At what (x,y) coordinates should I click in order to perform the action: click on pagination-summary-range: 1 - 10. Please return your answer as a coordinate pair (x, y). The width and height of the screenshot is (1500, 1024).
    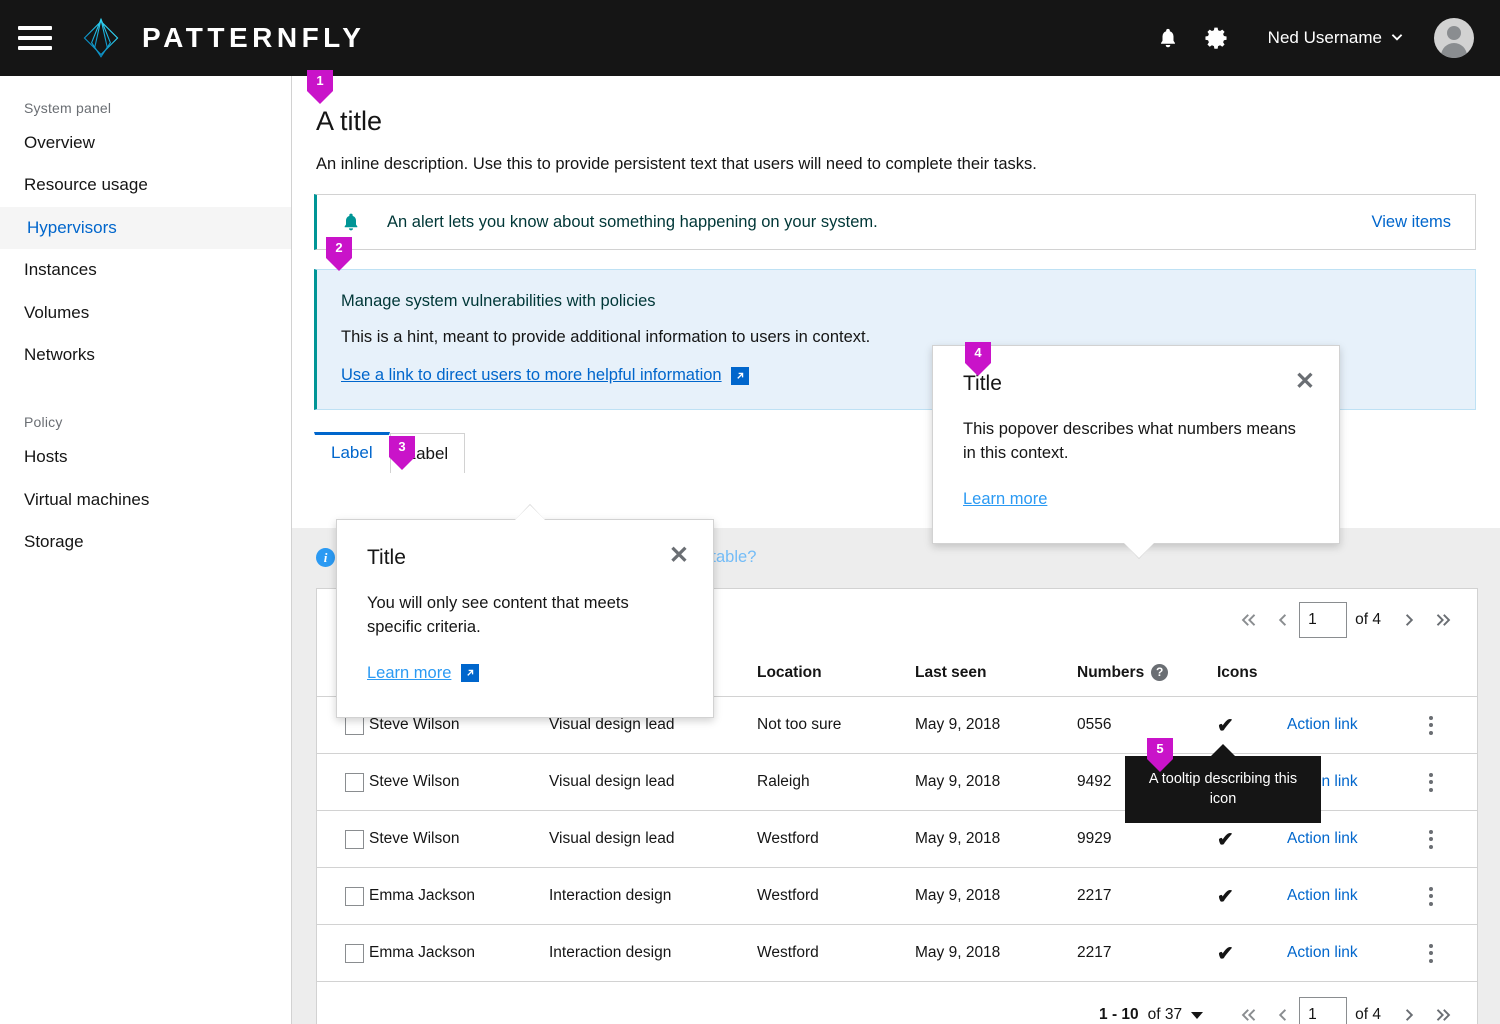
    Looking at the image, I should click on (1119, 1014).